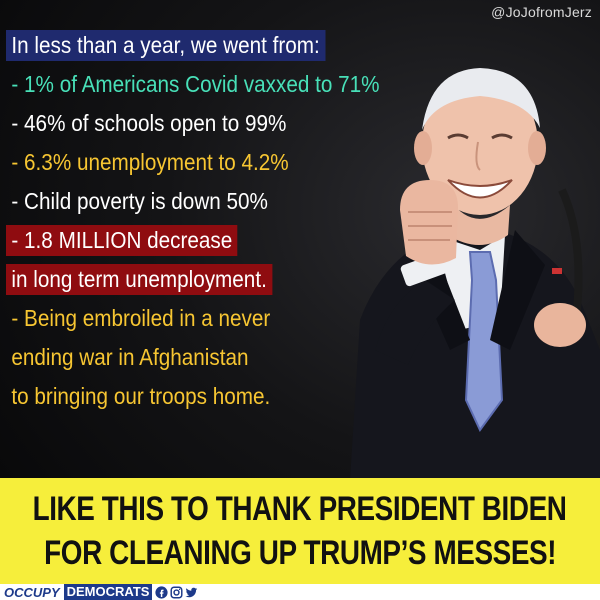 This screenshot has height=600, width=600. Describe the element at coordinates (166, 45) in the screenshot. I see `headline: In less than a year, we went from:` at that location.